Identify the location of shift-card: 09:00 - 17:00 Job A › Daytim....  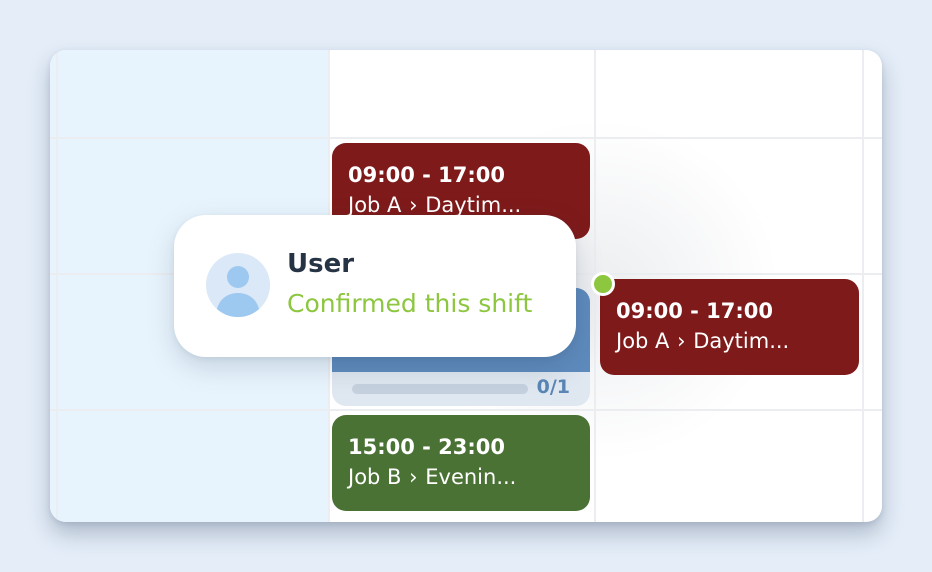
(729, 327).